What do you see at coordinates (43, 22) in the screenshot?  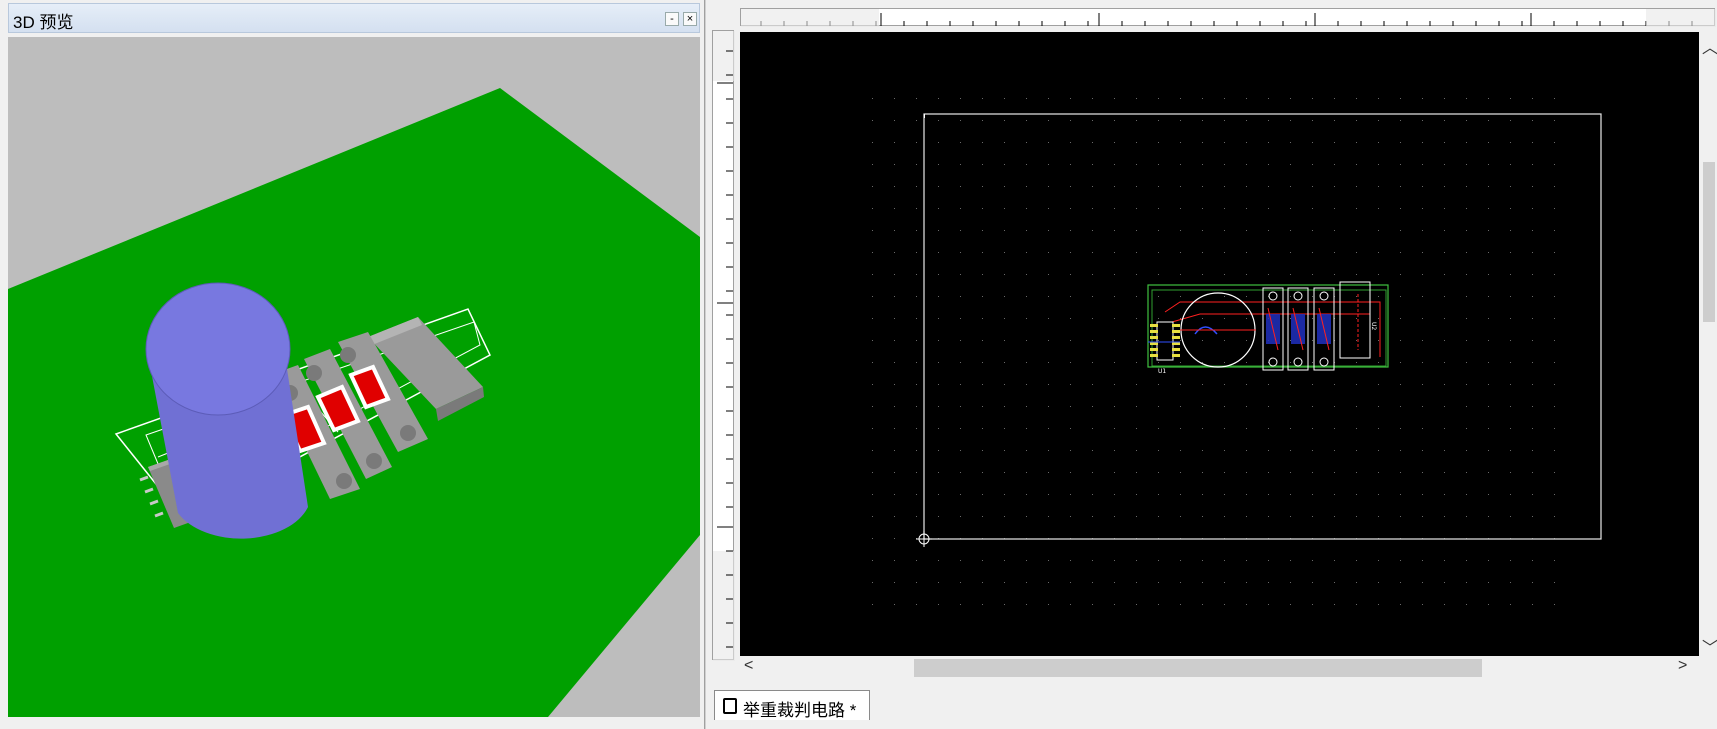 I see `panel-title: 3D 预览` at bounding box center [43, 22].